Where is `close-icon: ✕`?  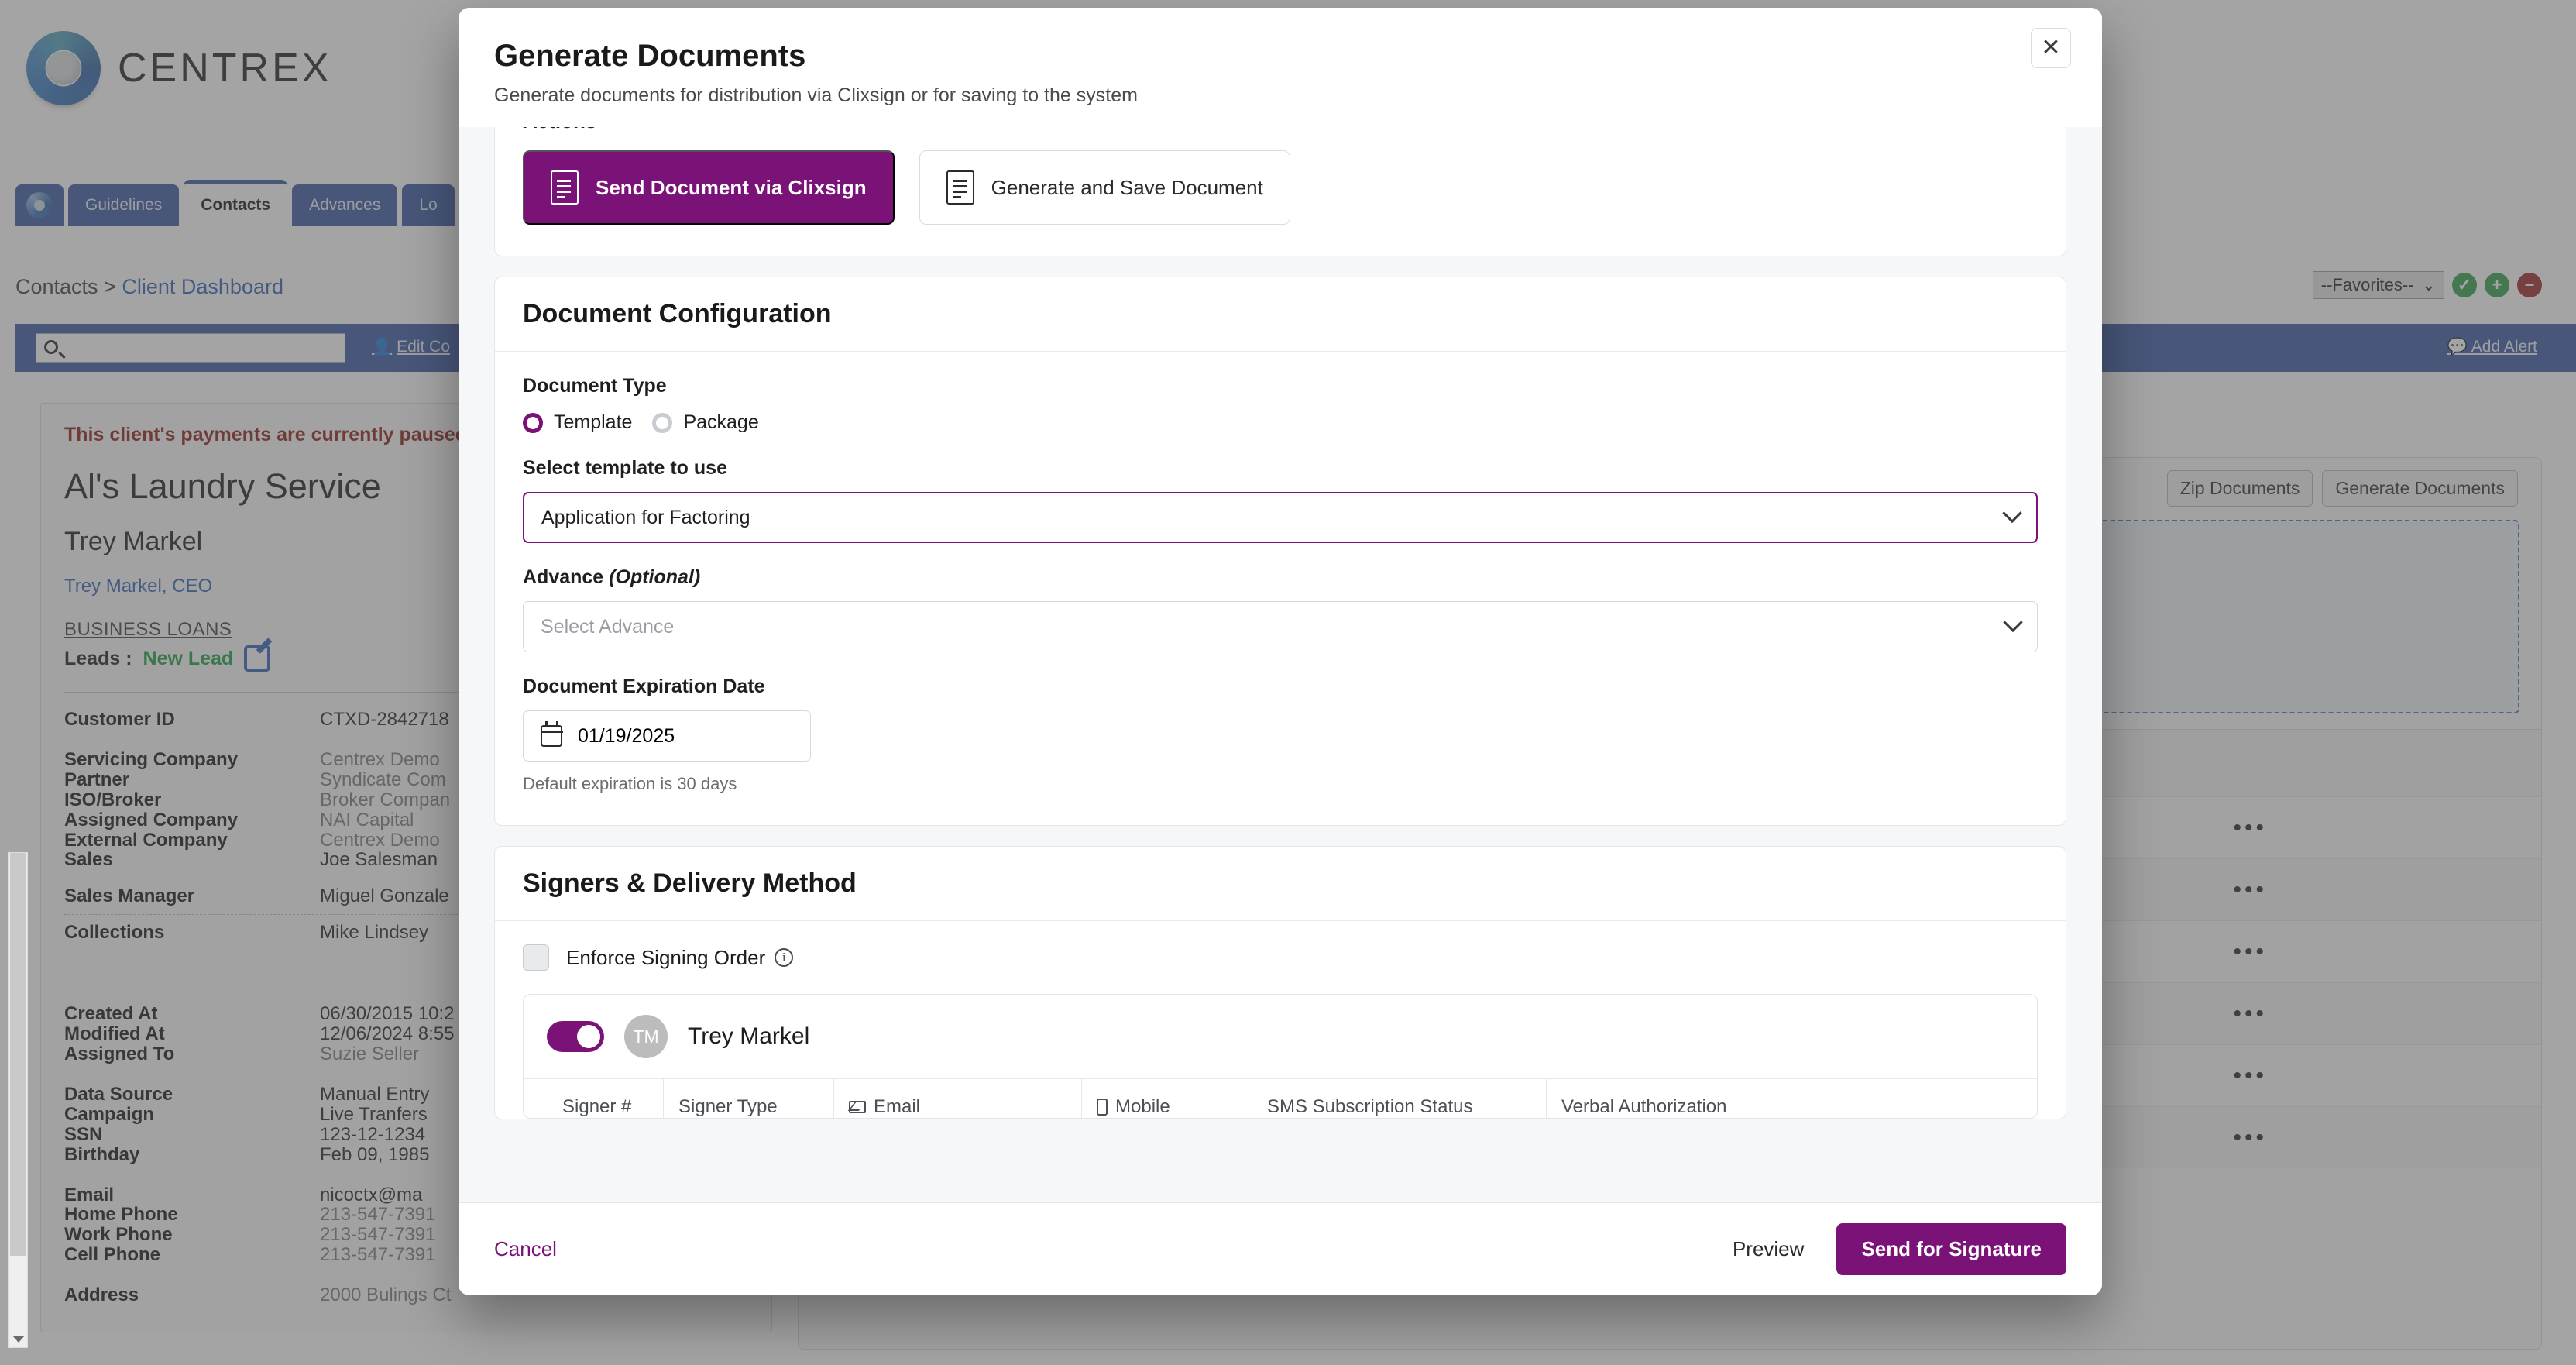 close-icon: ✕ is located at coordinates (2051, 48).